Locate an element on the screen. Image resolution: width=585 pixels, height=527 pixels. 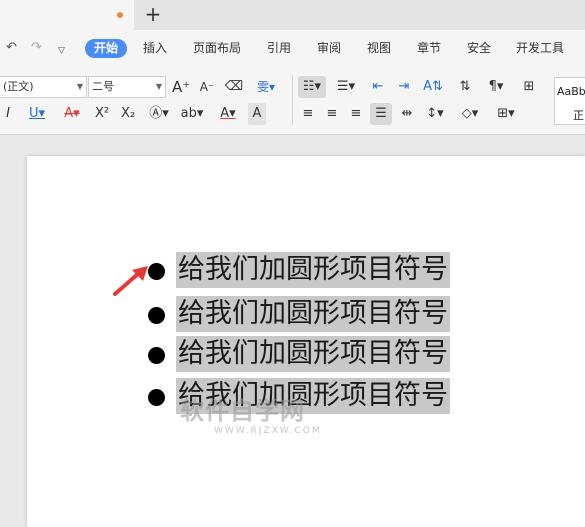
watermark-text: 软件自学网 is located at coordinates (242, 411).